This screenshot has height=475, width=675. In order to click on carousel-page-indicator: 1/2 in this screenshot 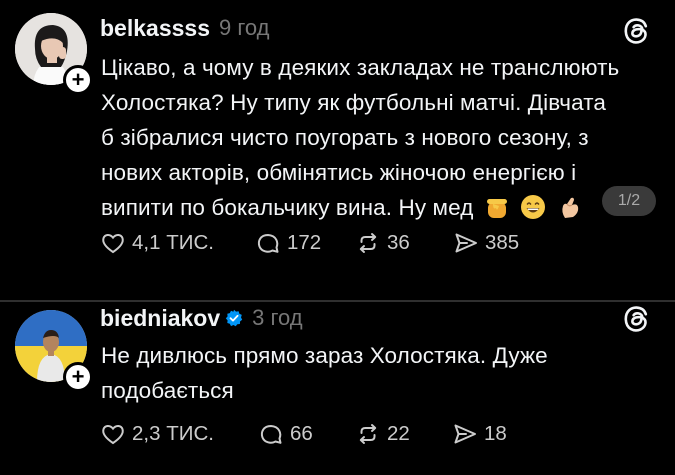, I will do `click(629, 201)`.